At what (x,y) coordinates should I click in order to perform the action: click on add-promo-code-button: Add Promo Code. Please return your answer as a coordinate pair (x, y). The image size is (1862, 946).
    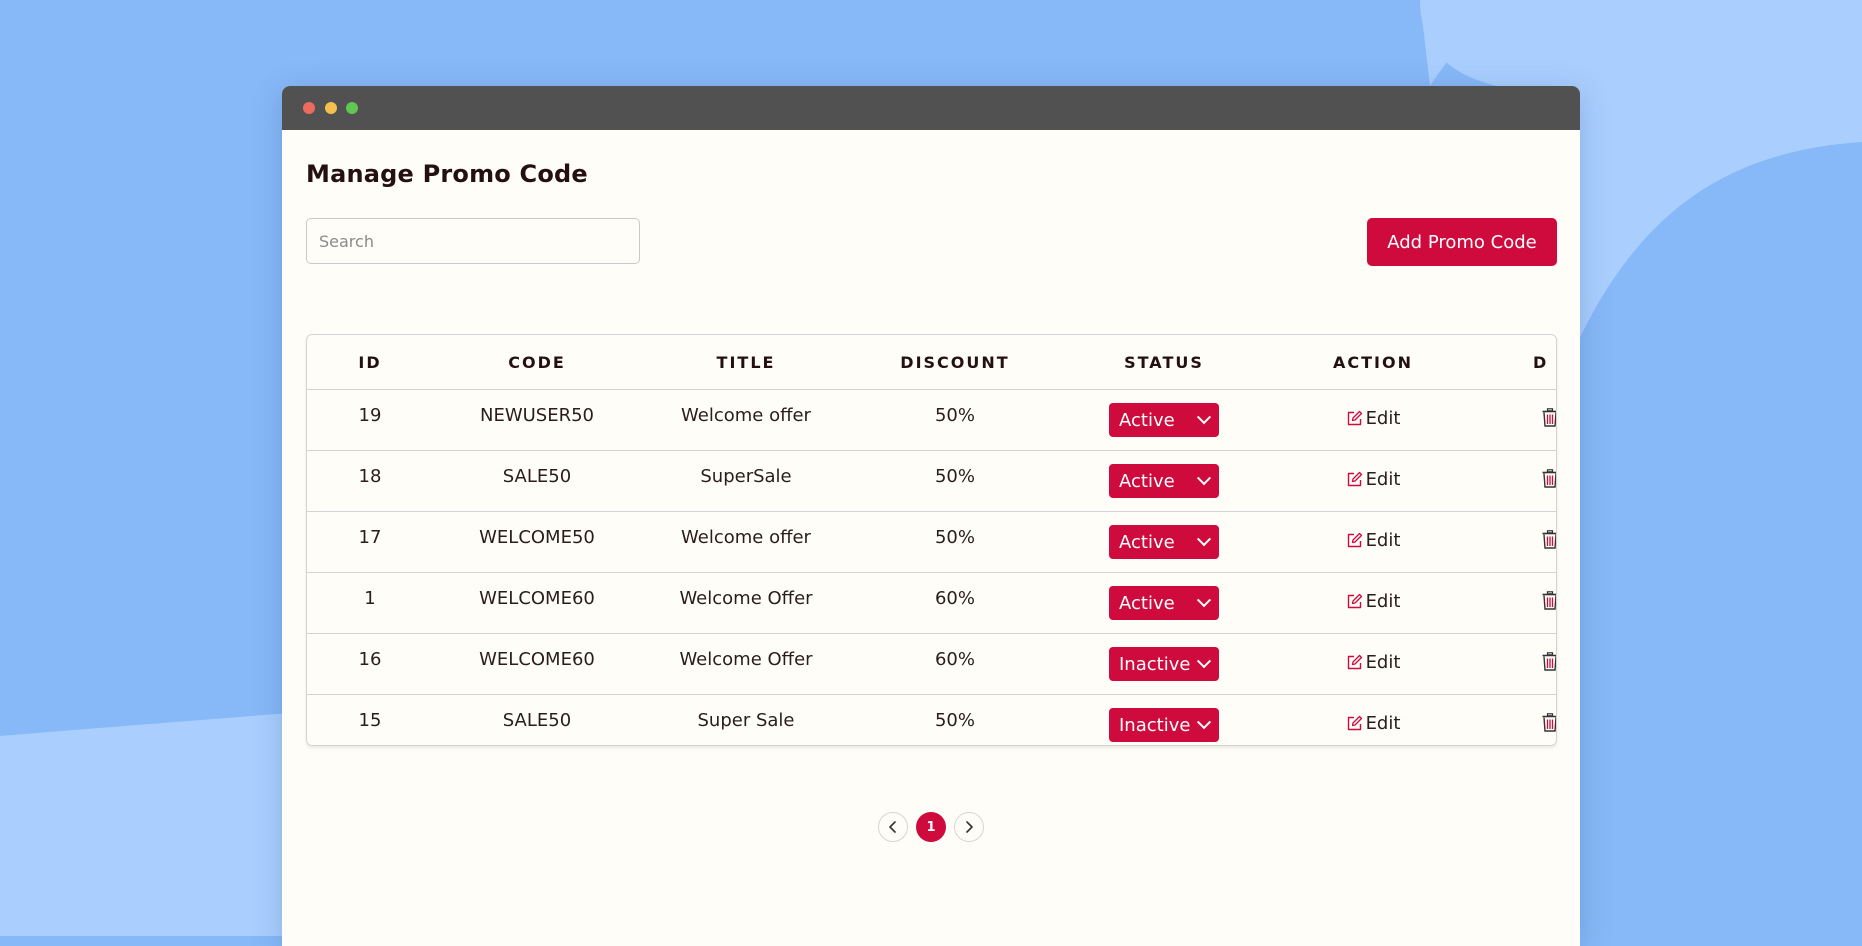
    Looking at the image, I should click on (1462, 242).